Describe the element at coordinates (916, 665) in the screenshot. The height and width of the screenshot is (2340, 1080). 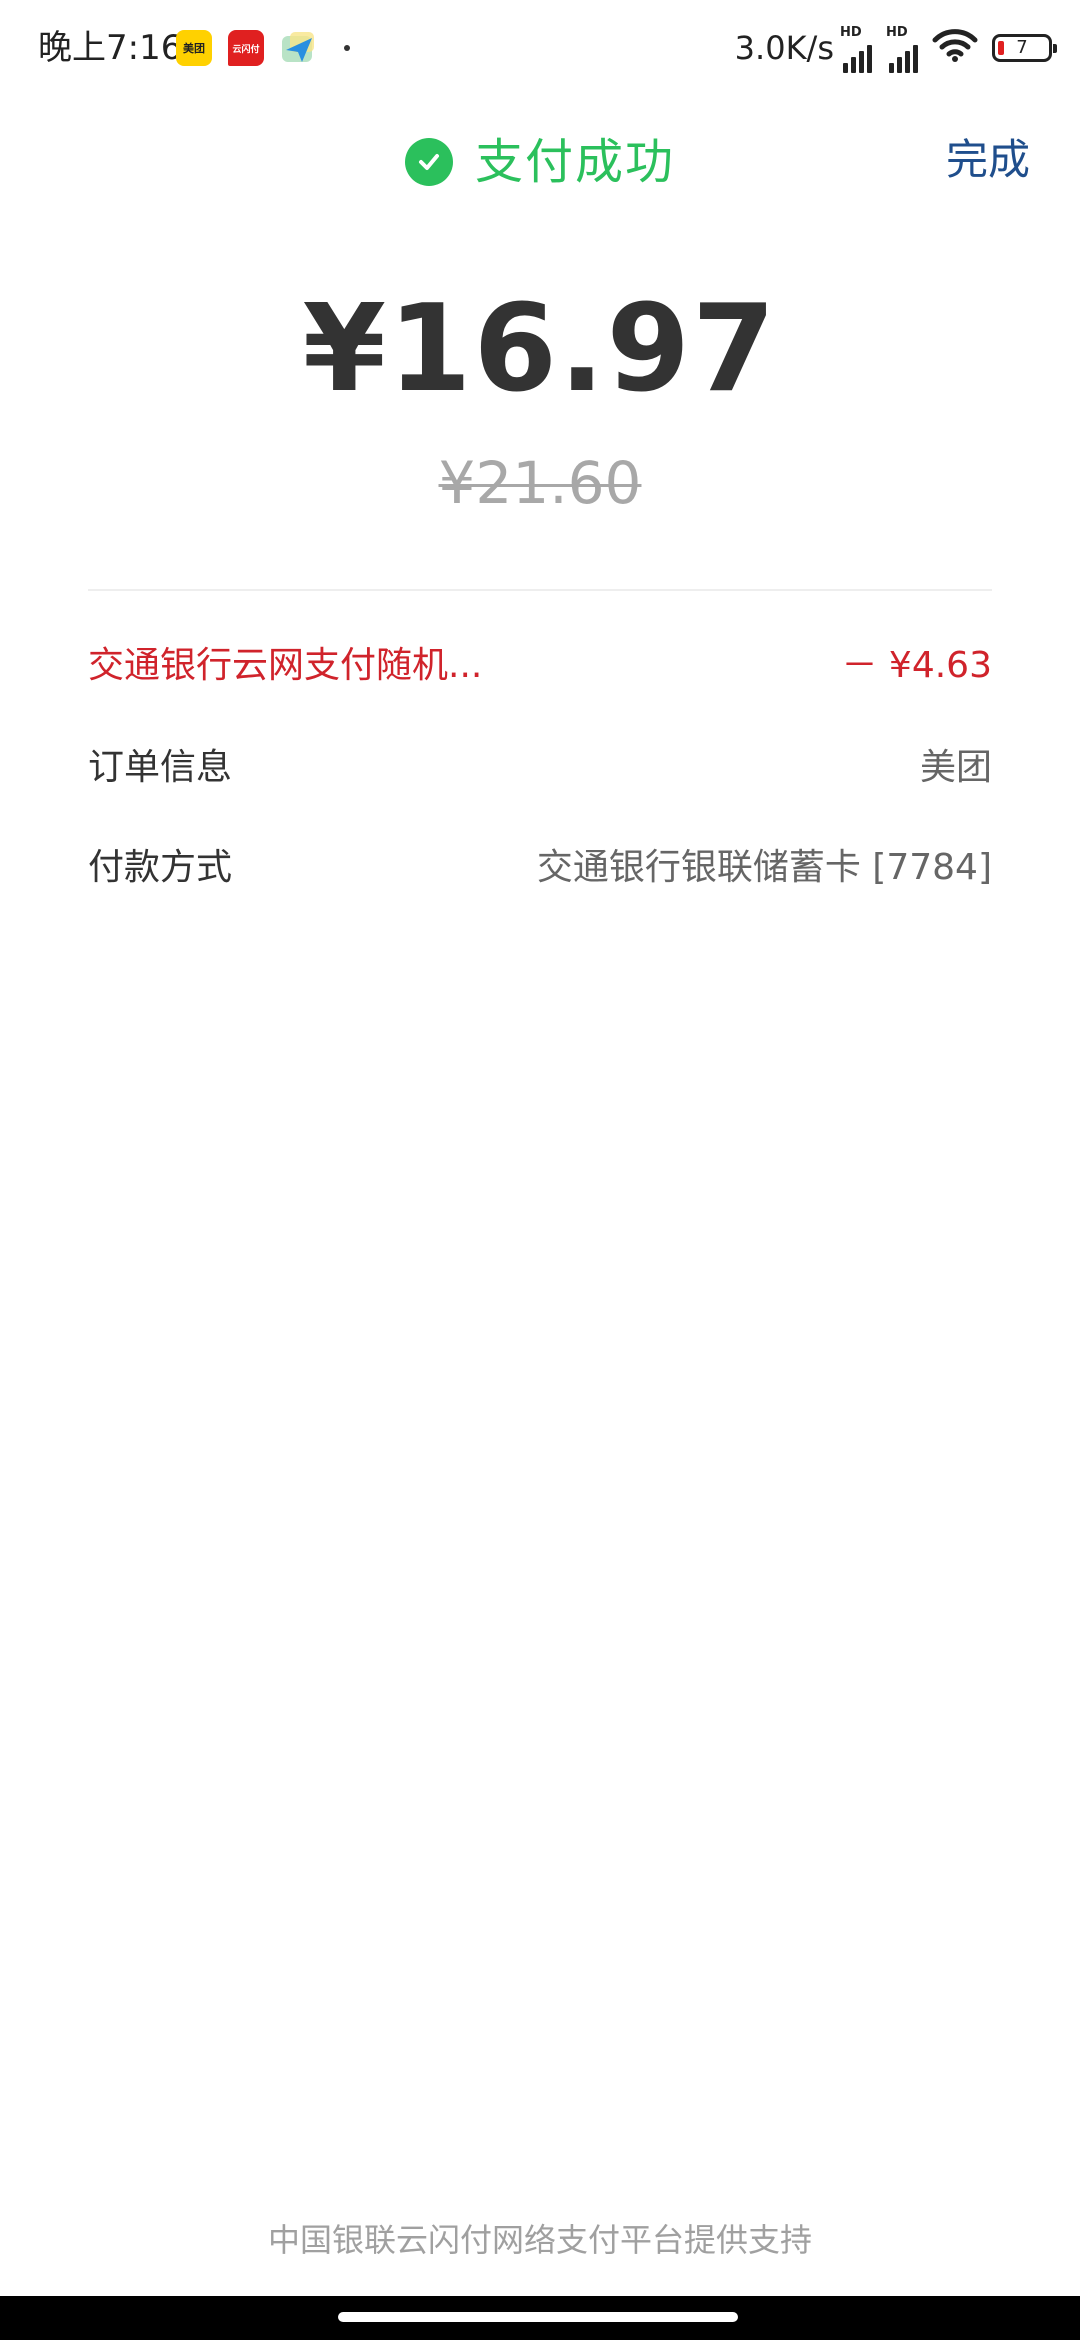
I see `discount-value: － ¥4.63` at that location.